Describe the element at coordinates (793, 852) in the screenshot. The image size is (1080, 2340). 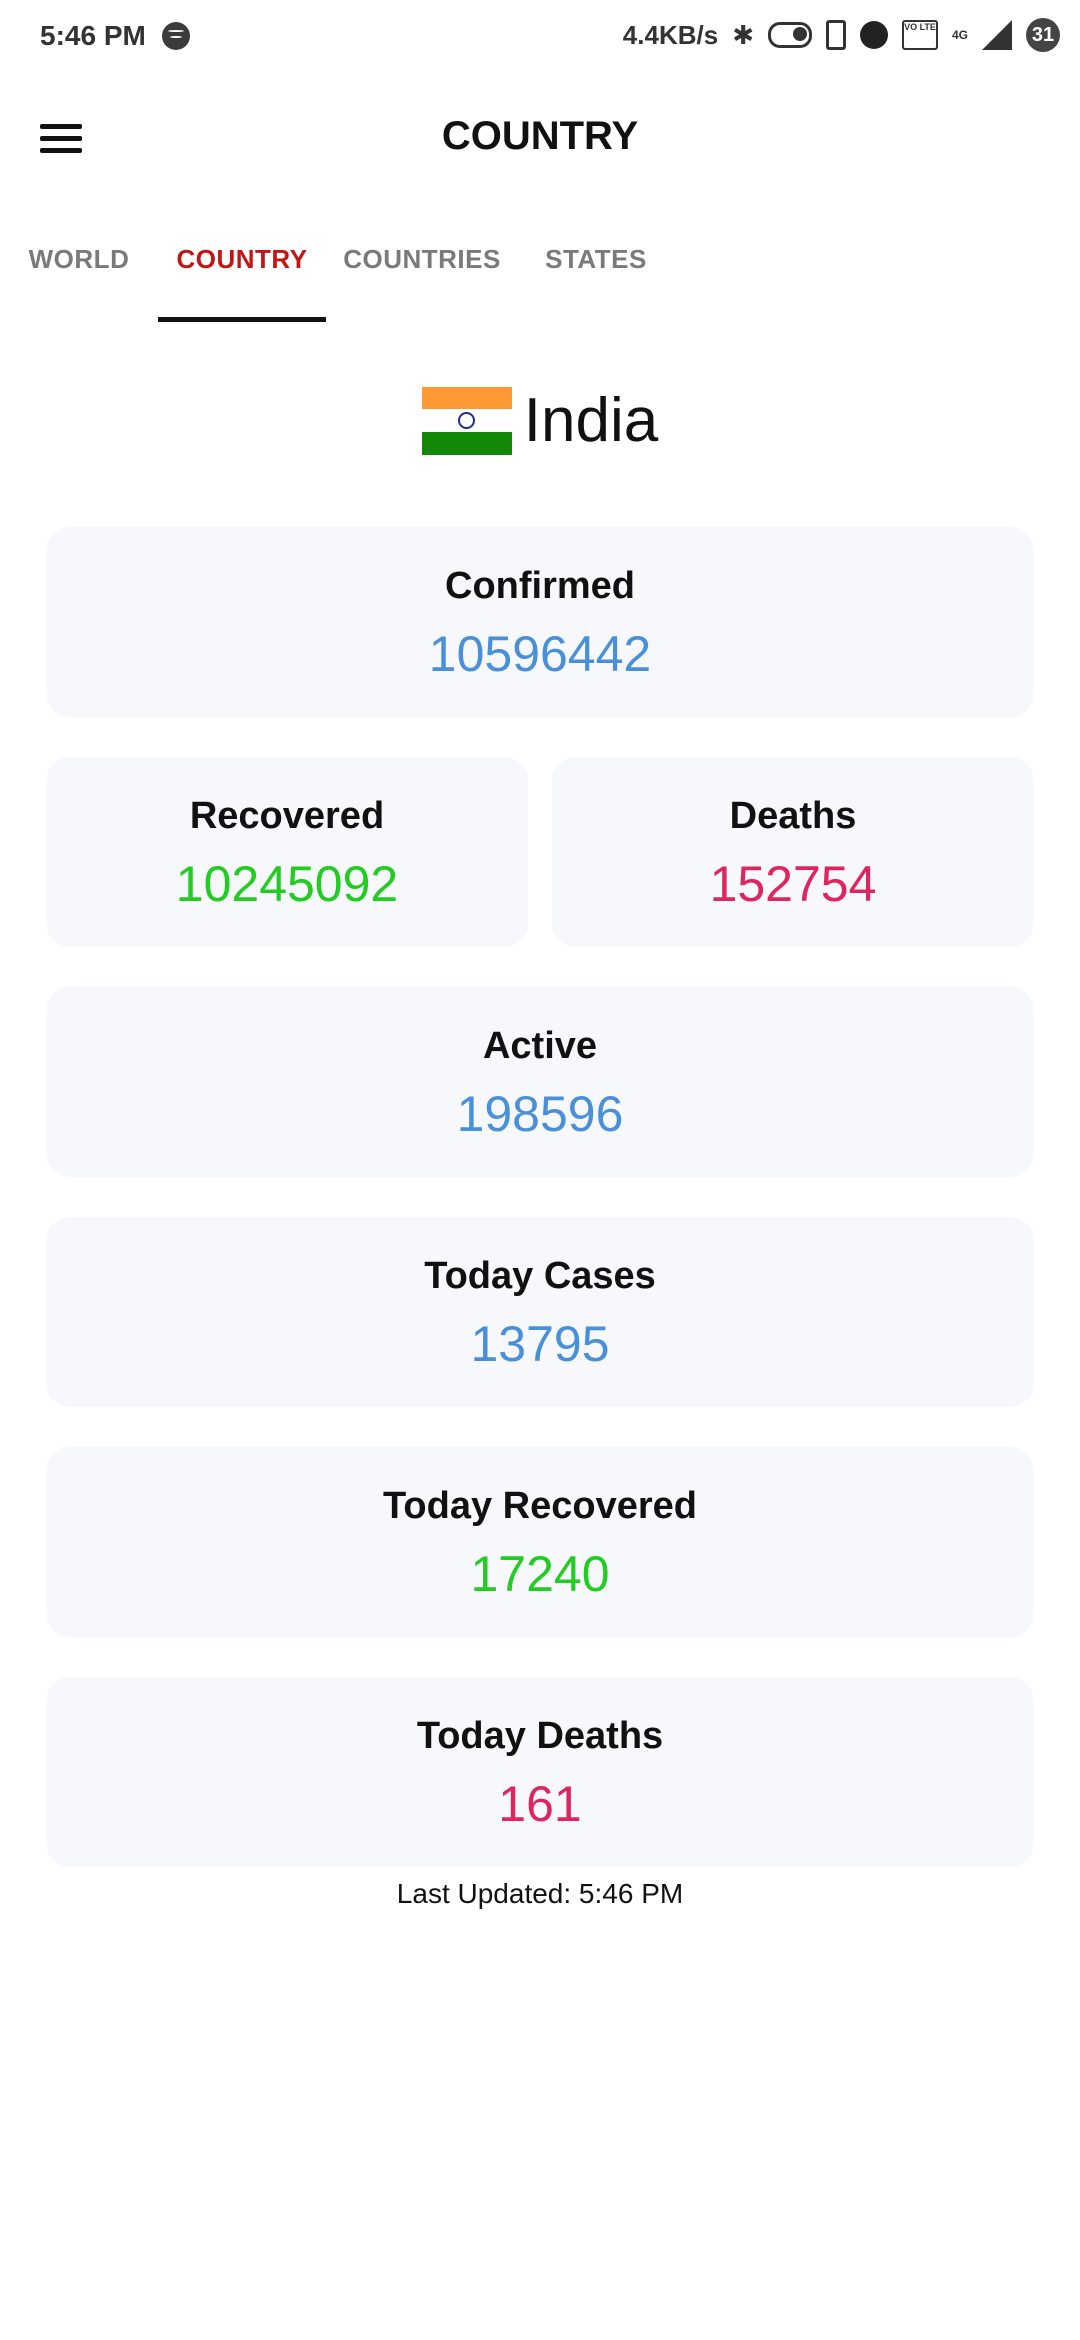
I see `deaths-card: Deaths 152754` at that location.